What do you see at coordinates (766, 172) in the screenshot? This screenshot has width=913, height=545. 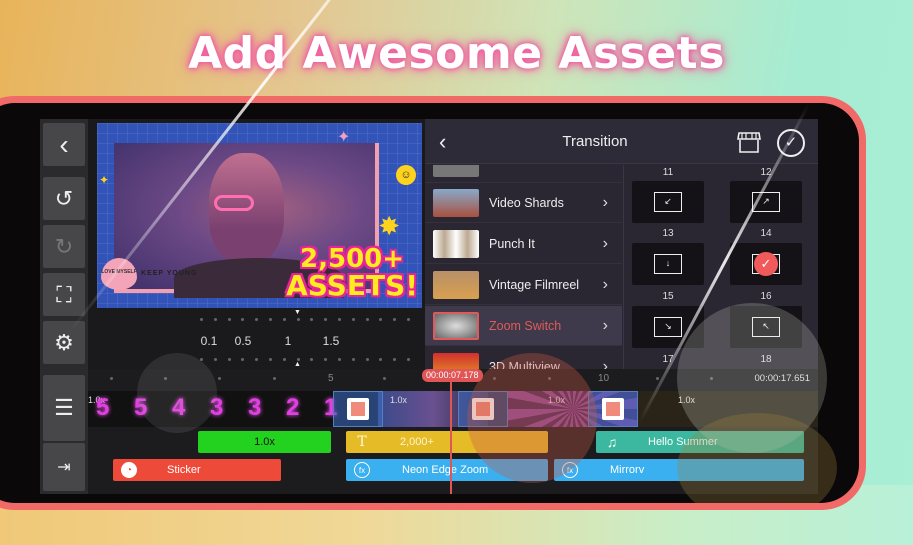 I see `preset-number: 12` at bounding box center [766, 172].